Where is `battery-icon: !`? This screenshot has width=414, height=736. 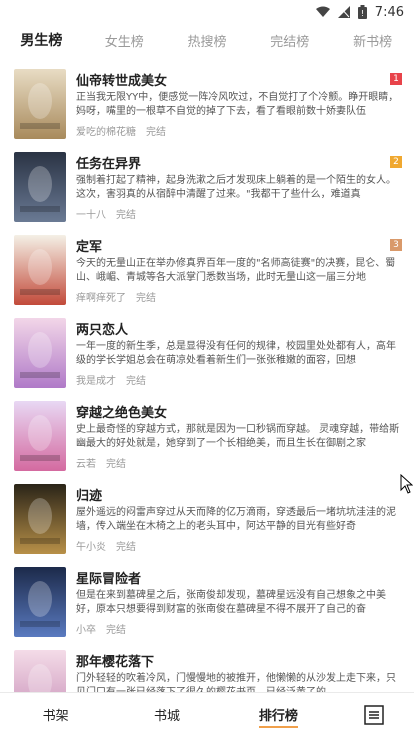
battery-icon: ! is located at coordinates (362, 12).